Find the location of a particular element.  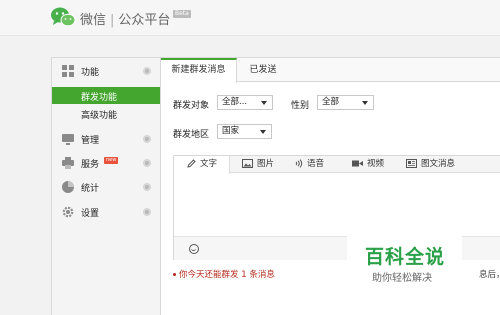

sidebar-item-manage: 管理 is located at coordinates (106, 139).